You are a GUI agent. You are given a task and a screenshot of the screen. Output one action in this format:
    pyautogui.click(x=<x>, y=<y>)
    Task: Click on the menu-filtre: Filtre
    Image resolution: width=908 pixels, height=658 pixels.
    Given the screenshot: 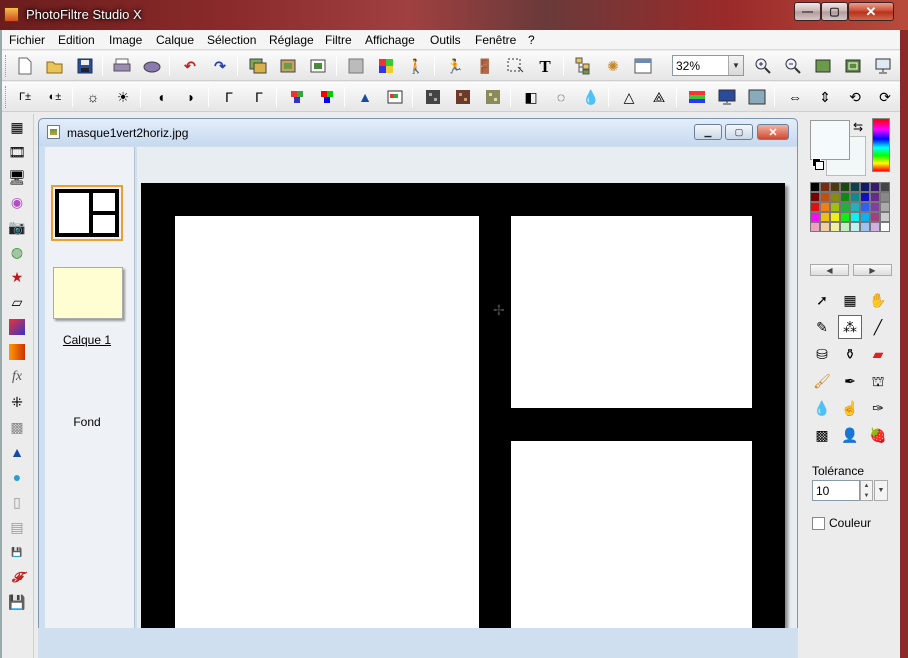 What is the action you would take?
    pyautogui.click(x=338, y=40)
    